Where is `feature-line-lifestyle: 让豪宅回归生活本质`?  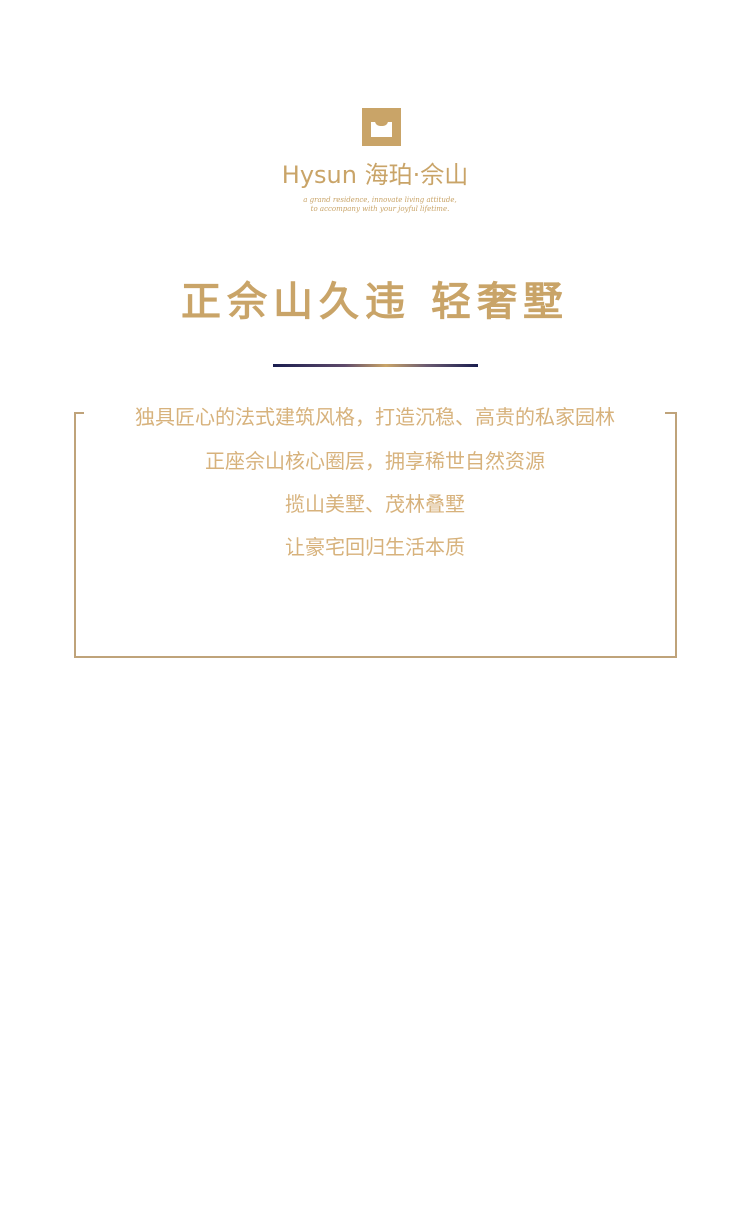 feature-line-lifestyle: 让豪宅回归生活本质 is located at coordinates (375, 547).